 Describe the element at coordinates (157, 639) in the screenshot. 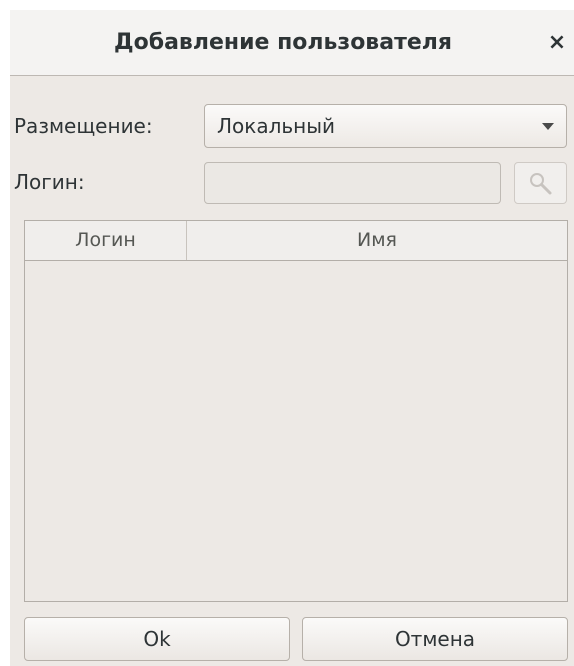

I see `ok-button: Ok` at that location.